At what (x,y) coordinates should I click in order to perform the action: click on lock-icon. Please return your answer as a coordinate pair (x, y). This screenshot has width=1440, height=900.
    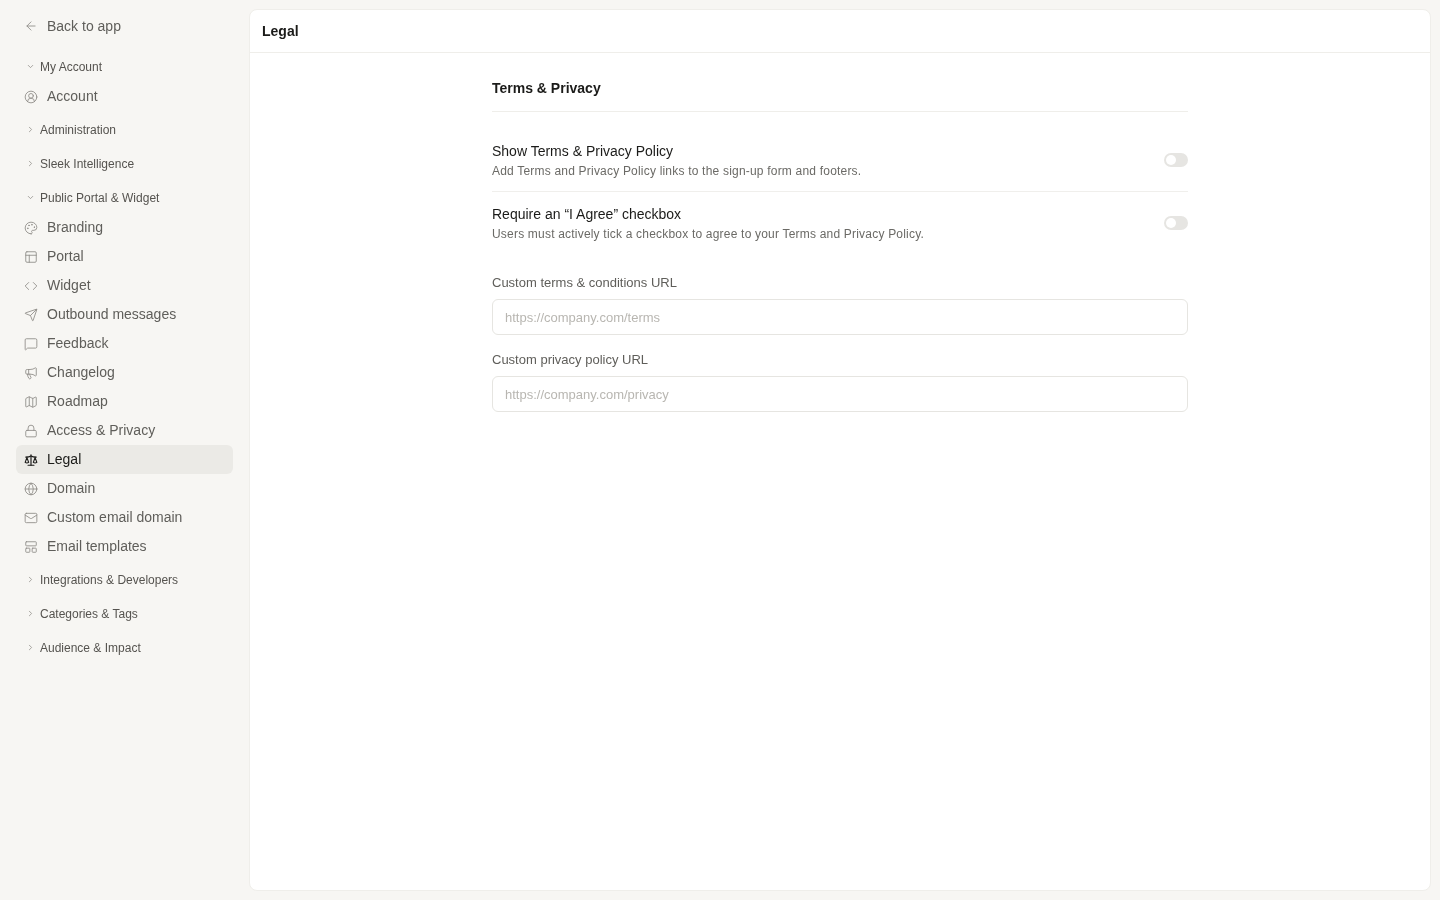
    Looking at the image, I should click on (31, 430).